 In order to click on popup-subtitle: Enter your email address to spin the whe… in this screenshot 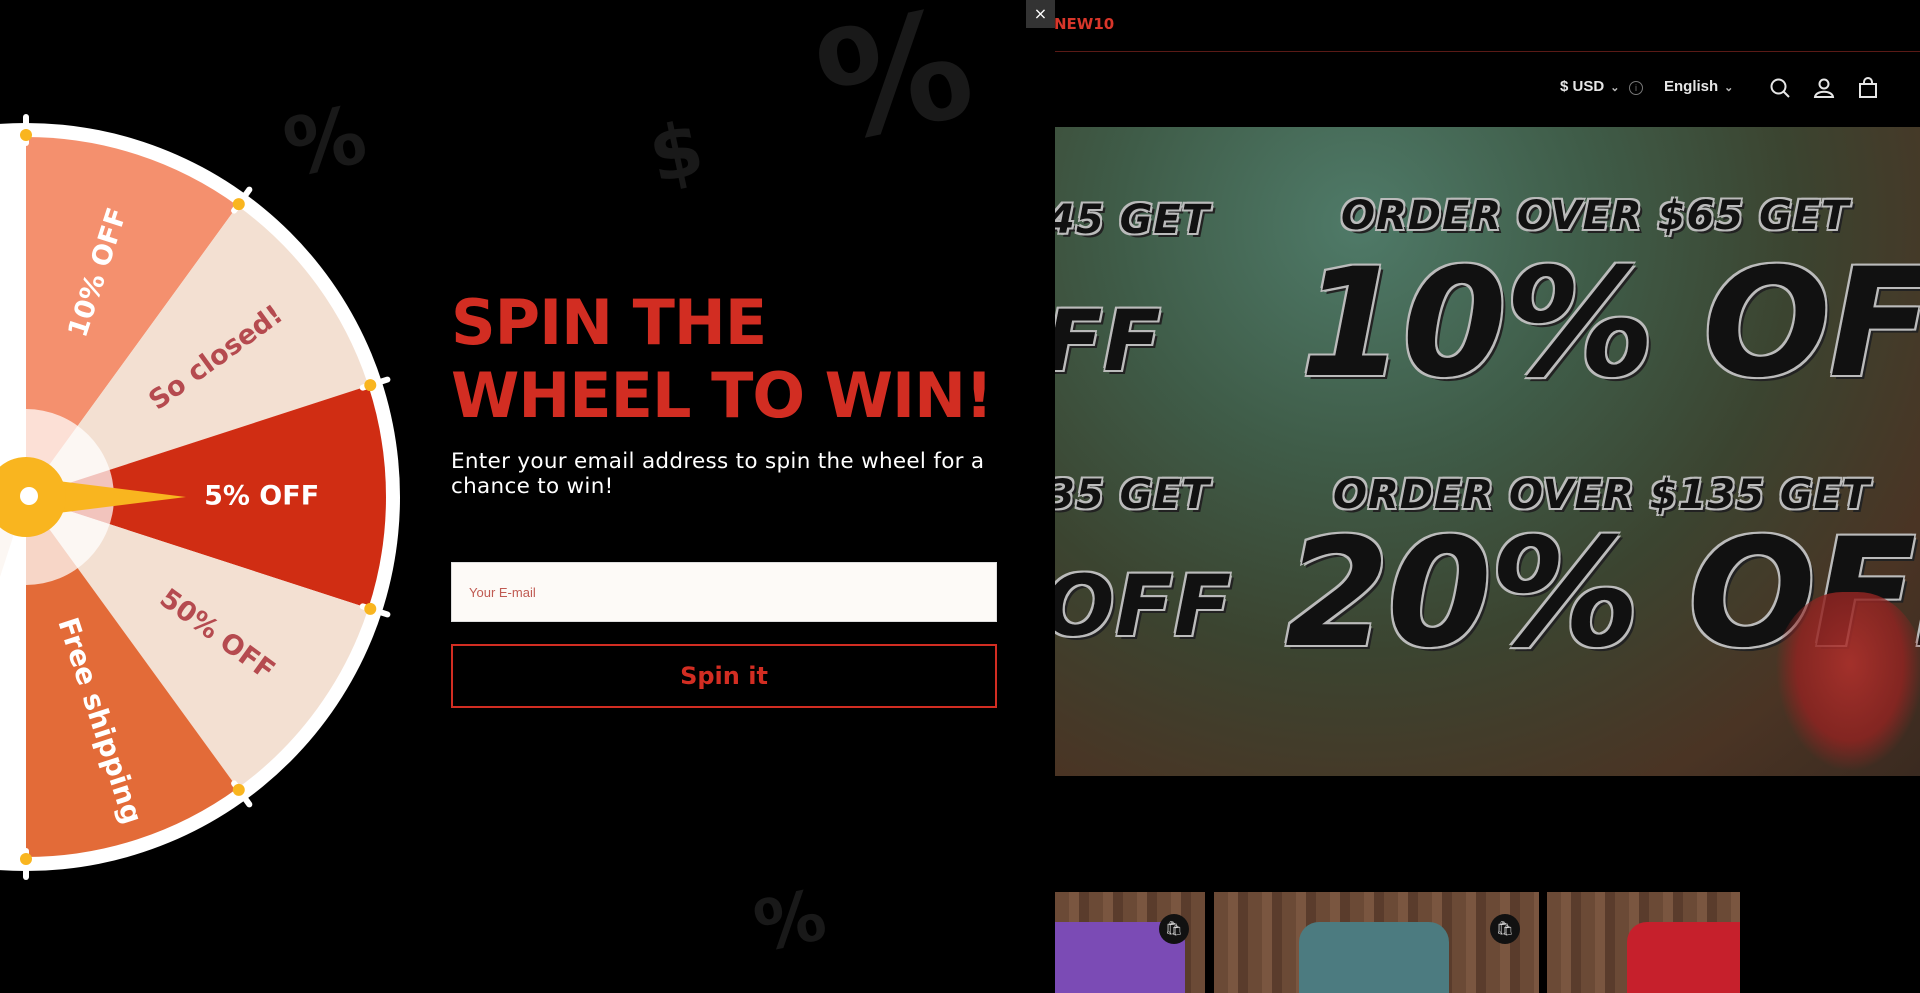, I will do `click(718, 474)`.